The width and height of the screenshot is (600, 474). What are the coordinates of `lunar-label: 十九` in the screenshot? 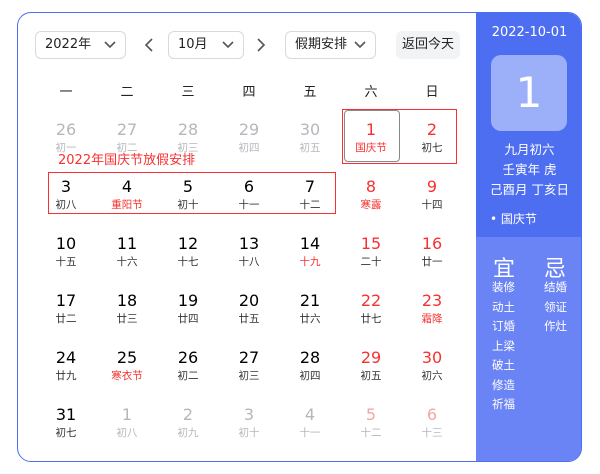 It's located at (310, 262).